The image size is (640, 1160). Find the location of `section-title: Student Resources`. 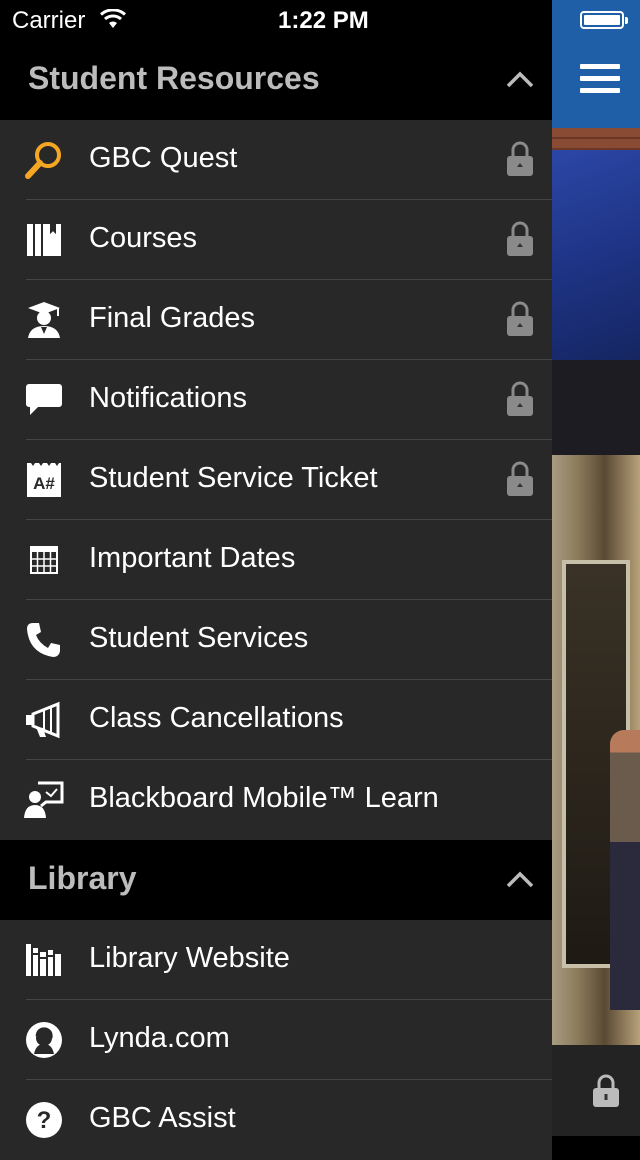

section-title: Student Resources is located at coordinates (174, 78).